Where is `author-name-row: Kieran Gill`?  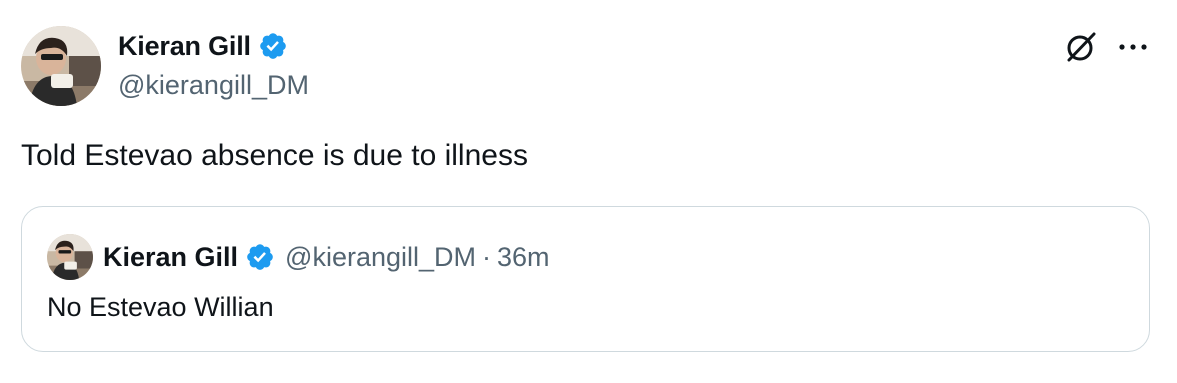
author-name-row: Kieran Gill is located at coordinates (203, 46).